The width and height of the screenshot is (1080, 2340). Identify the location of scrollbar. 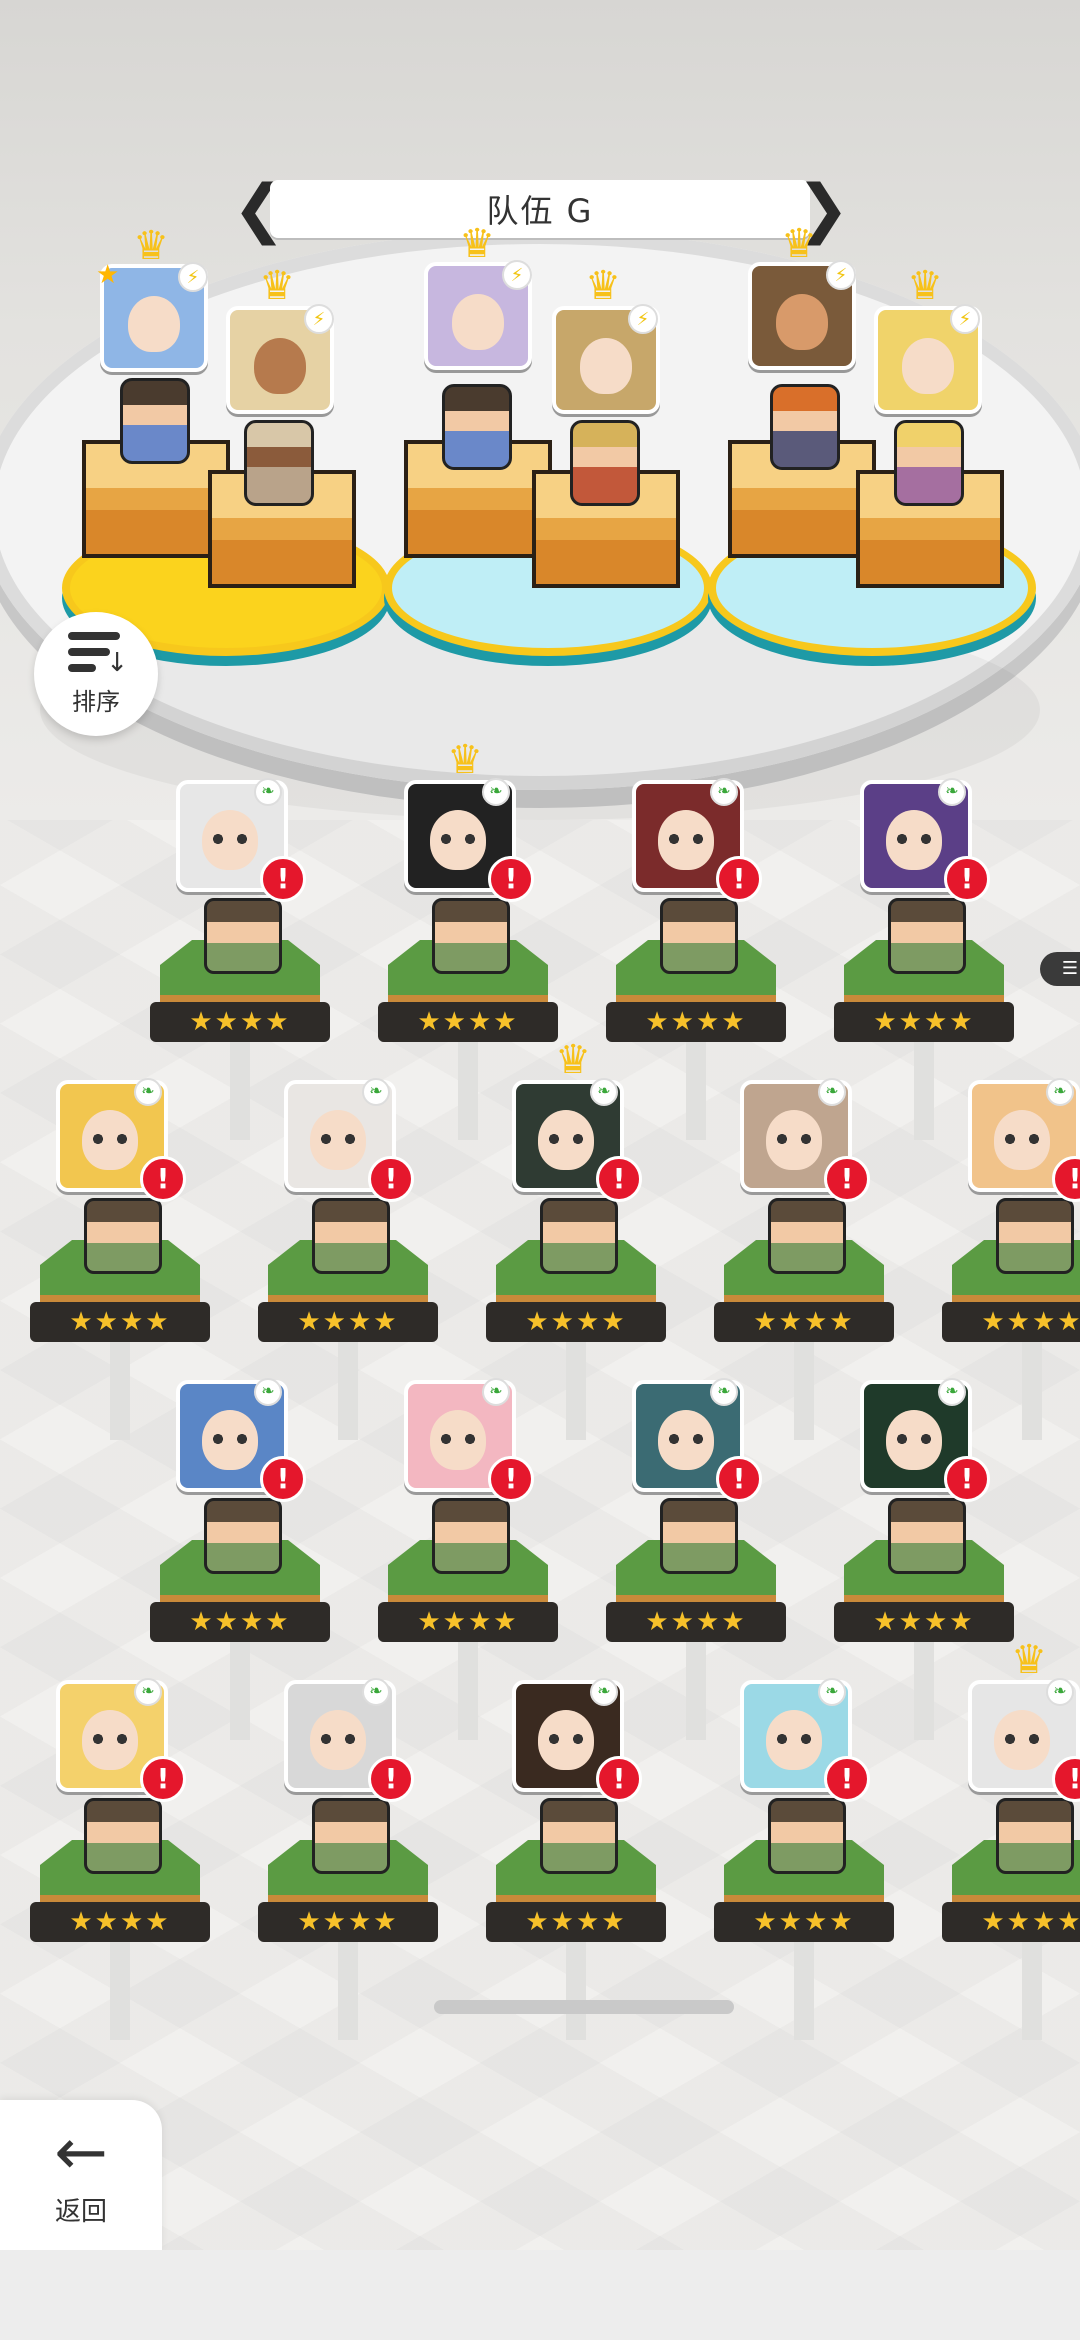
(584, 2007).